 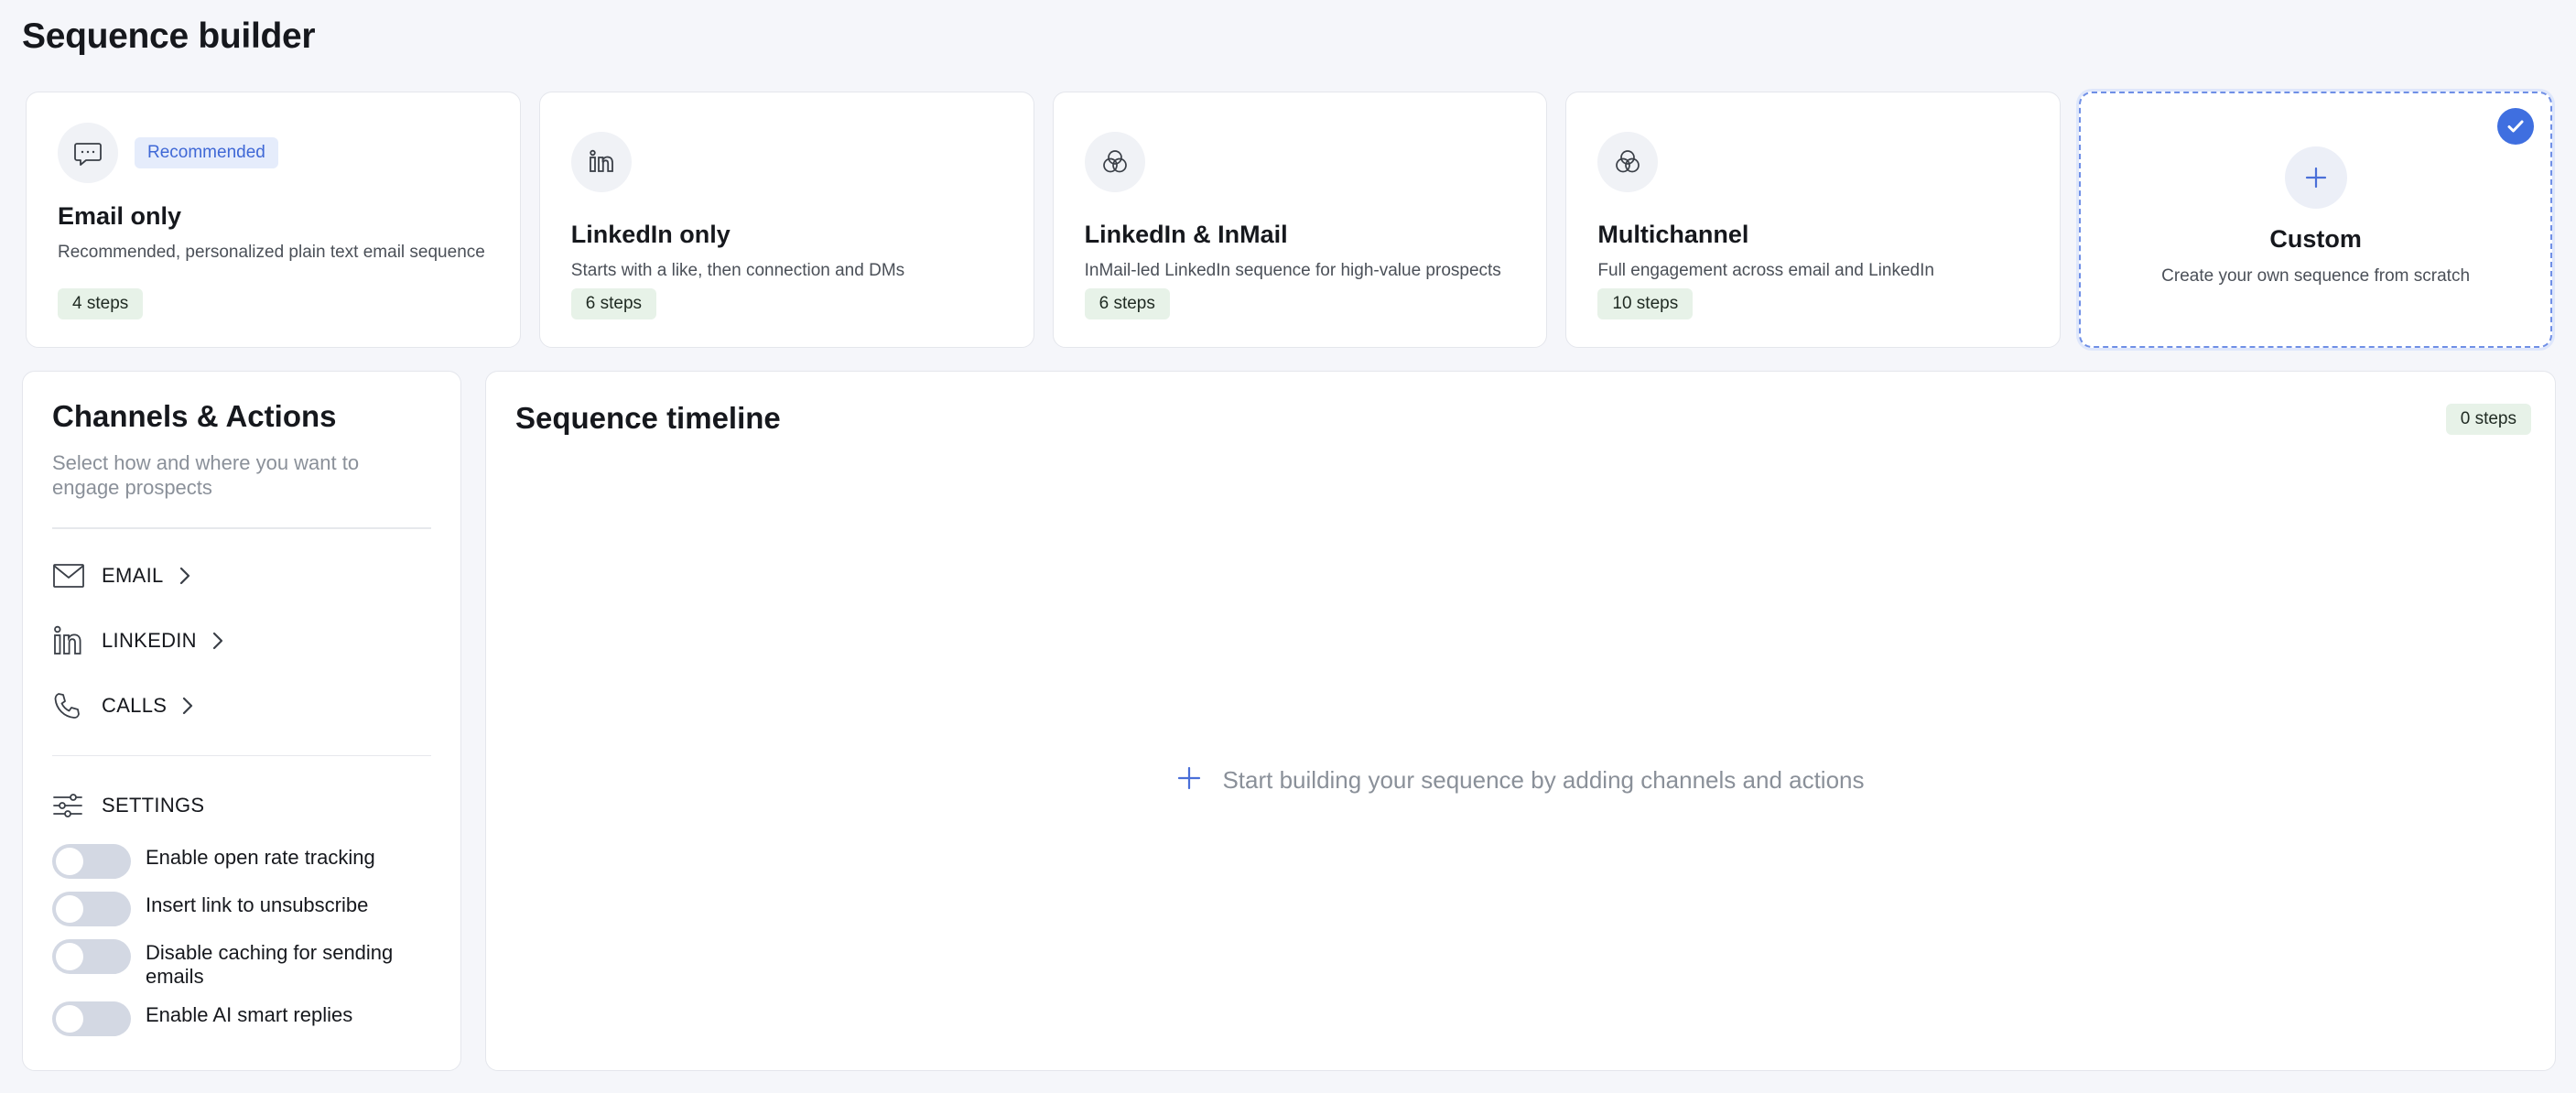 What do you see at coordinates (241, 806) in the screenshot?
I see `settings-header: SETTINGS` at bounding box center [241, 806].